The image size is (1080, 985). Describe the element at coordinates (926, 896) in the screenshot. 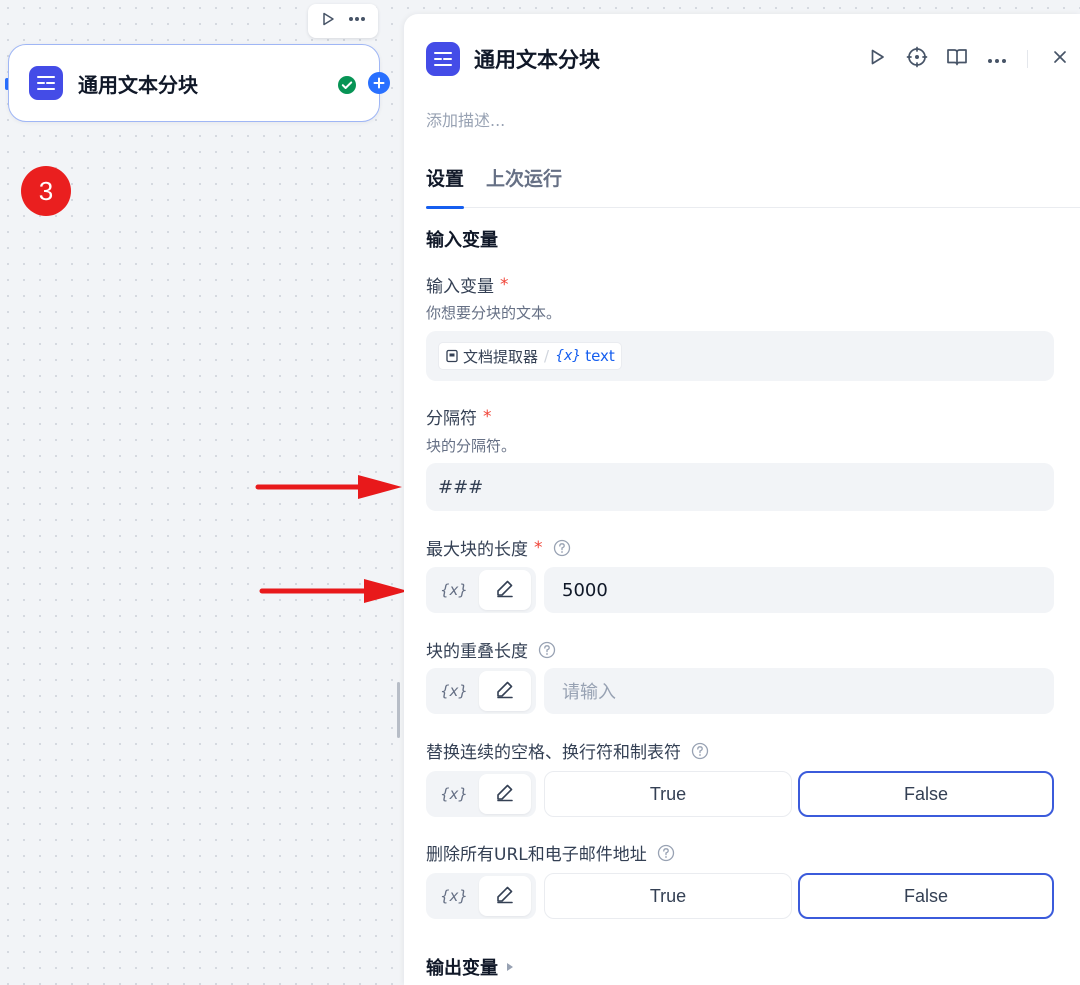

I see `remove-urls-false-button: False` at that location.